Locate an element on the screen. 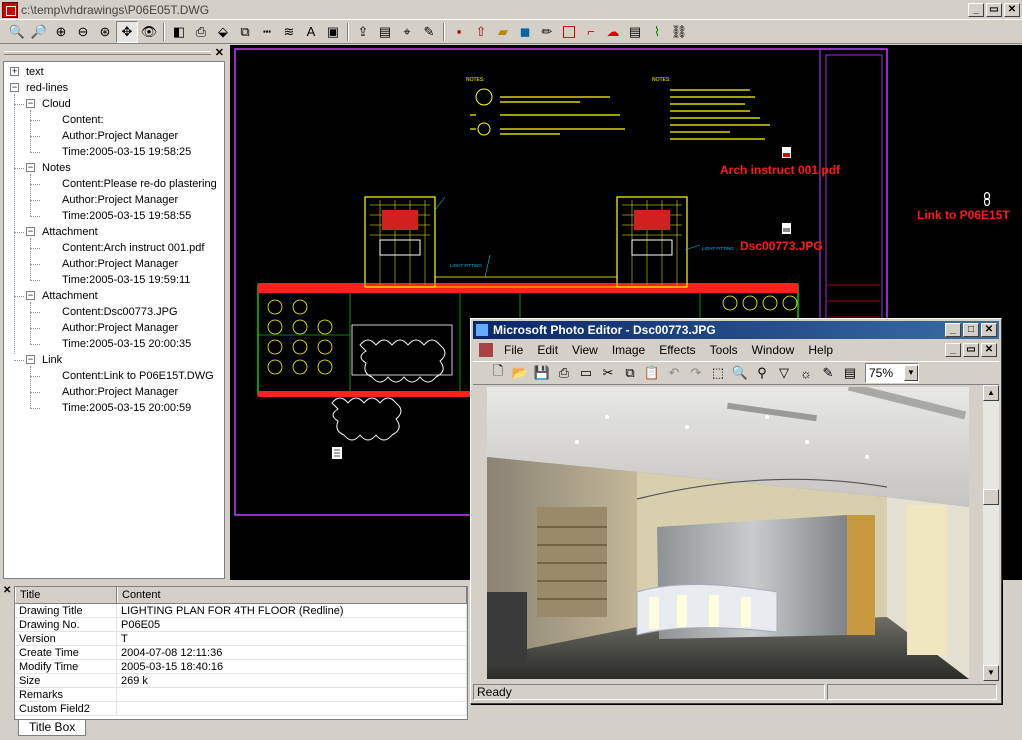 Image resolution: width=1022 pixels, height=740 pixels. tree-leaf-time: Time:2005-03-15 19:59:11 is located at coordinates (126, 280).